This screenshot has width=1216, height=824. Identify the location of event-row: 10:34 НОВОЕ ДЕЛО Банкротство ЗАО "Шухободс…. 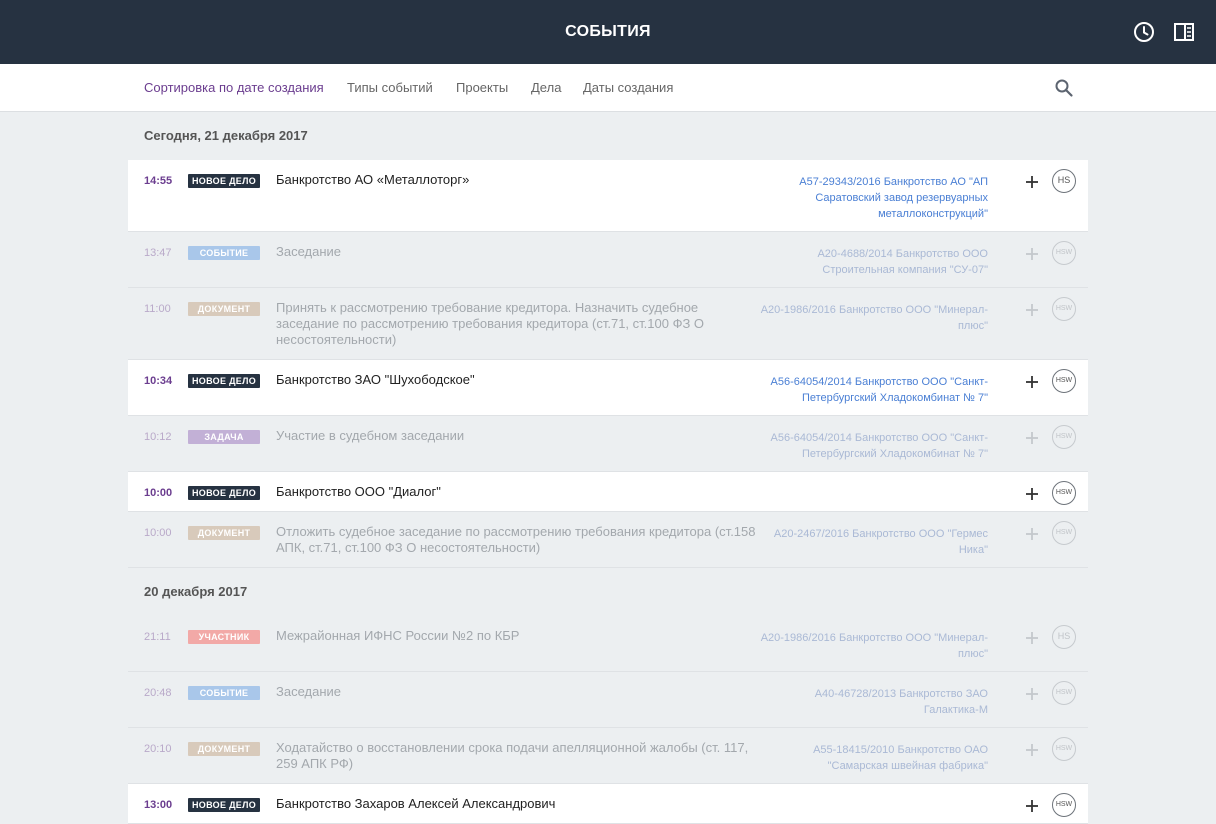
(608, 388).